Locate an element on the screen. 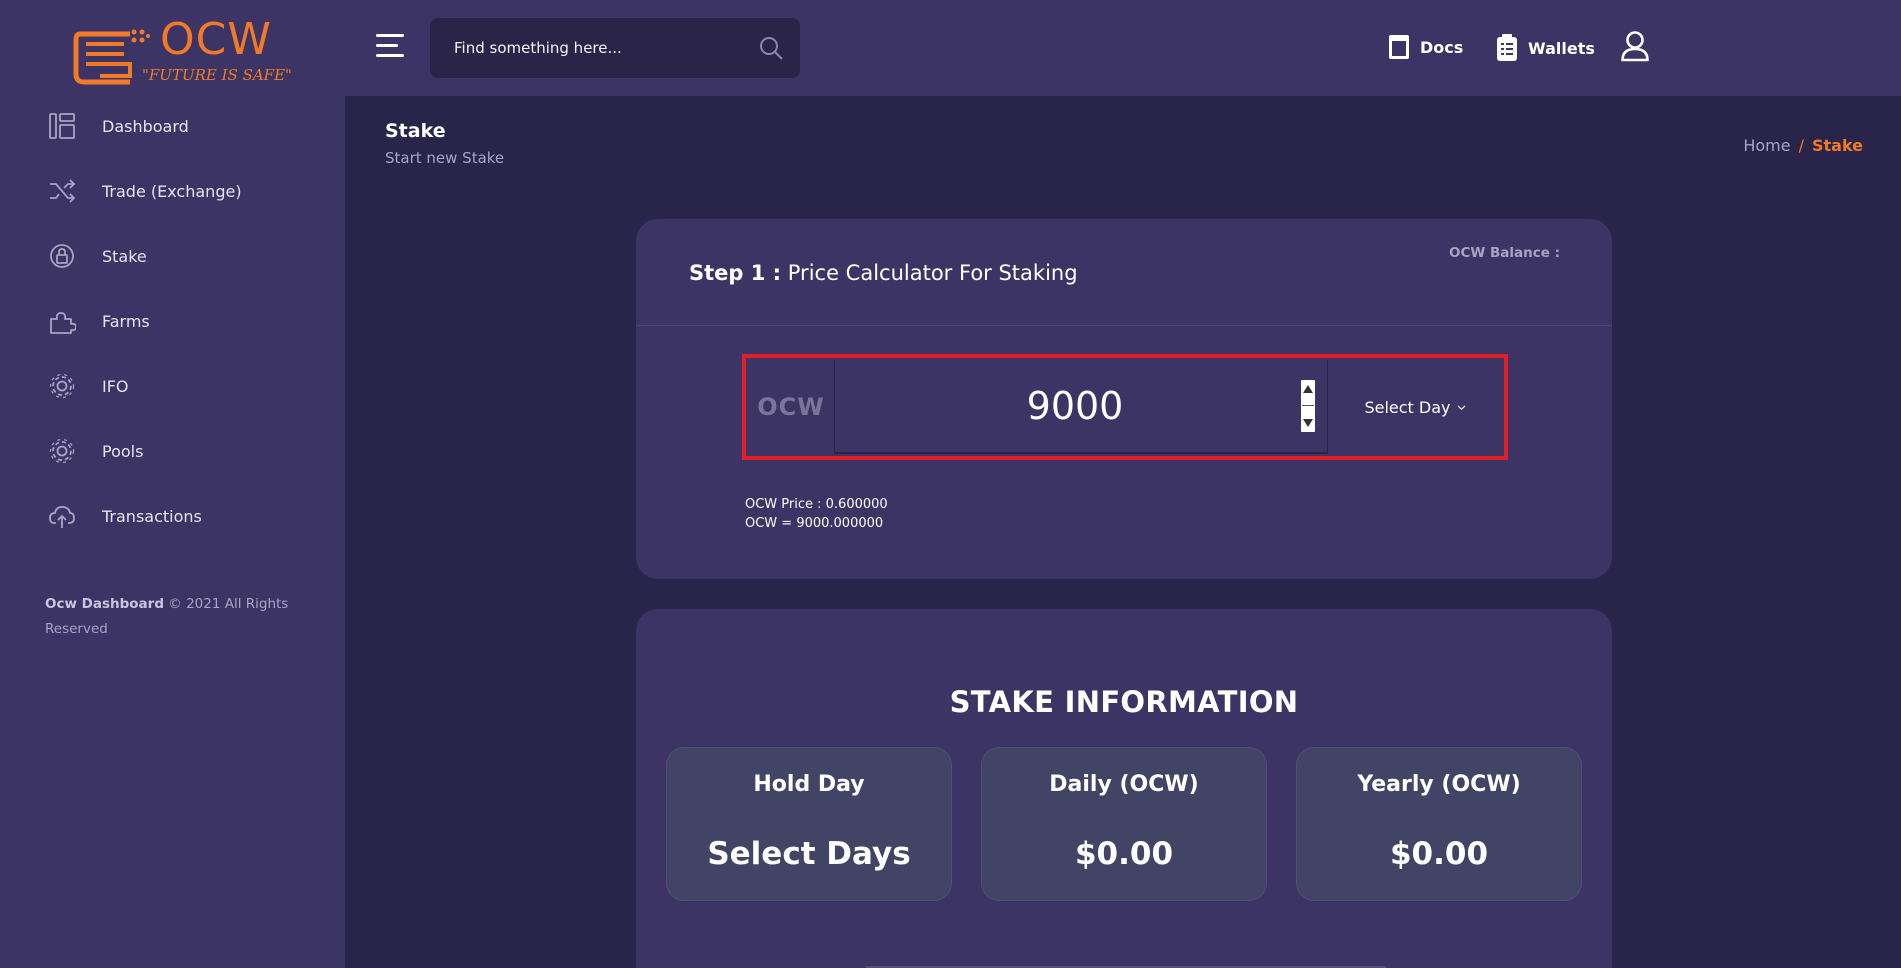 The height and width of the screenshot is (968, 1901). footer-brand: Ocw Dashboard is located at coordinates (104, 604).